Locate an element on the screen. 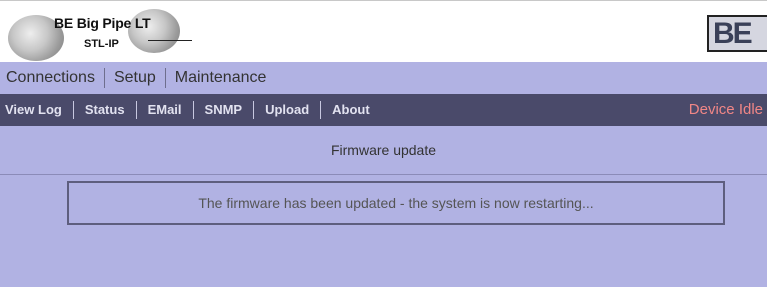 This screenshot has height=287, width=767. nav-setup: Setup is located at coordinates (135, 78).